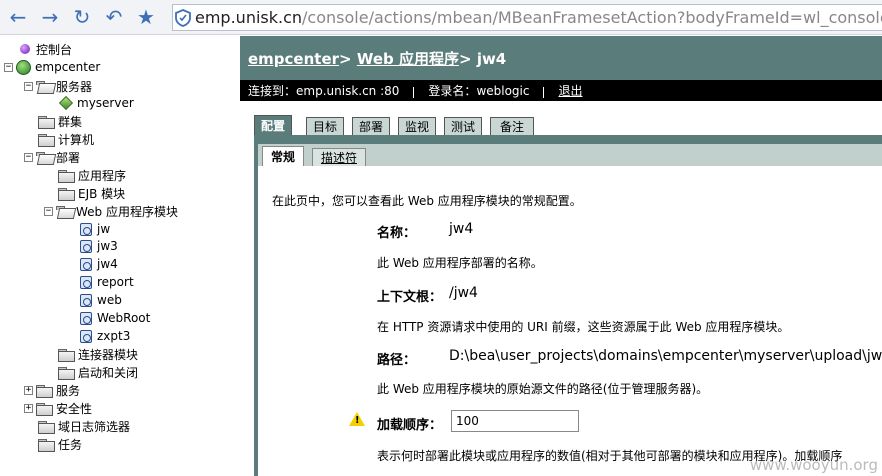 The height and width of the screenshot is (476, 882). What do you see at coordinates (570, 90) in the screenshot?
I see `logout-link: 退出` at bounding box center [570, 90].